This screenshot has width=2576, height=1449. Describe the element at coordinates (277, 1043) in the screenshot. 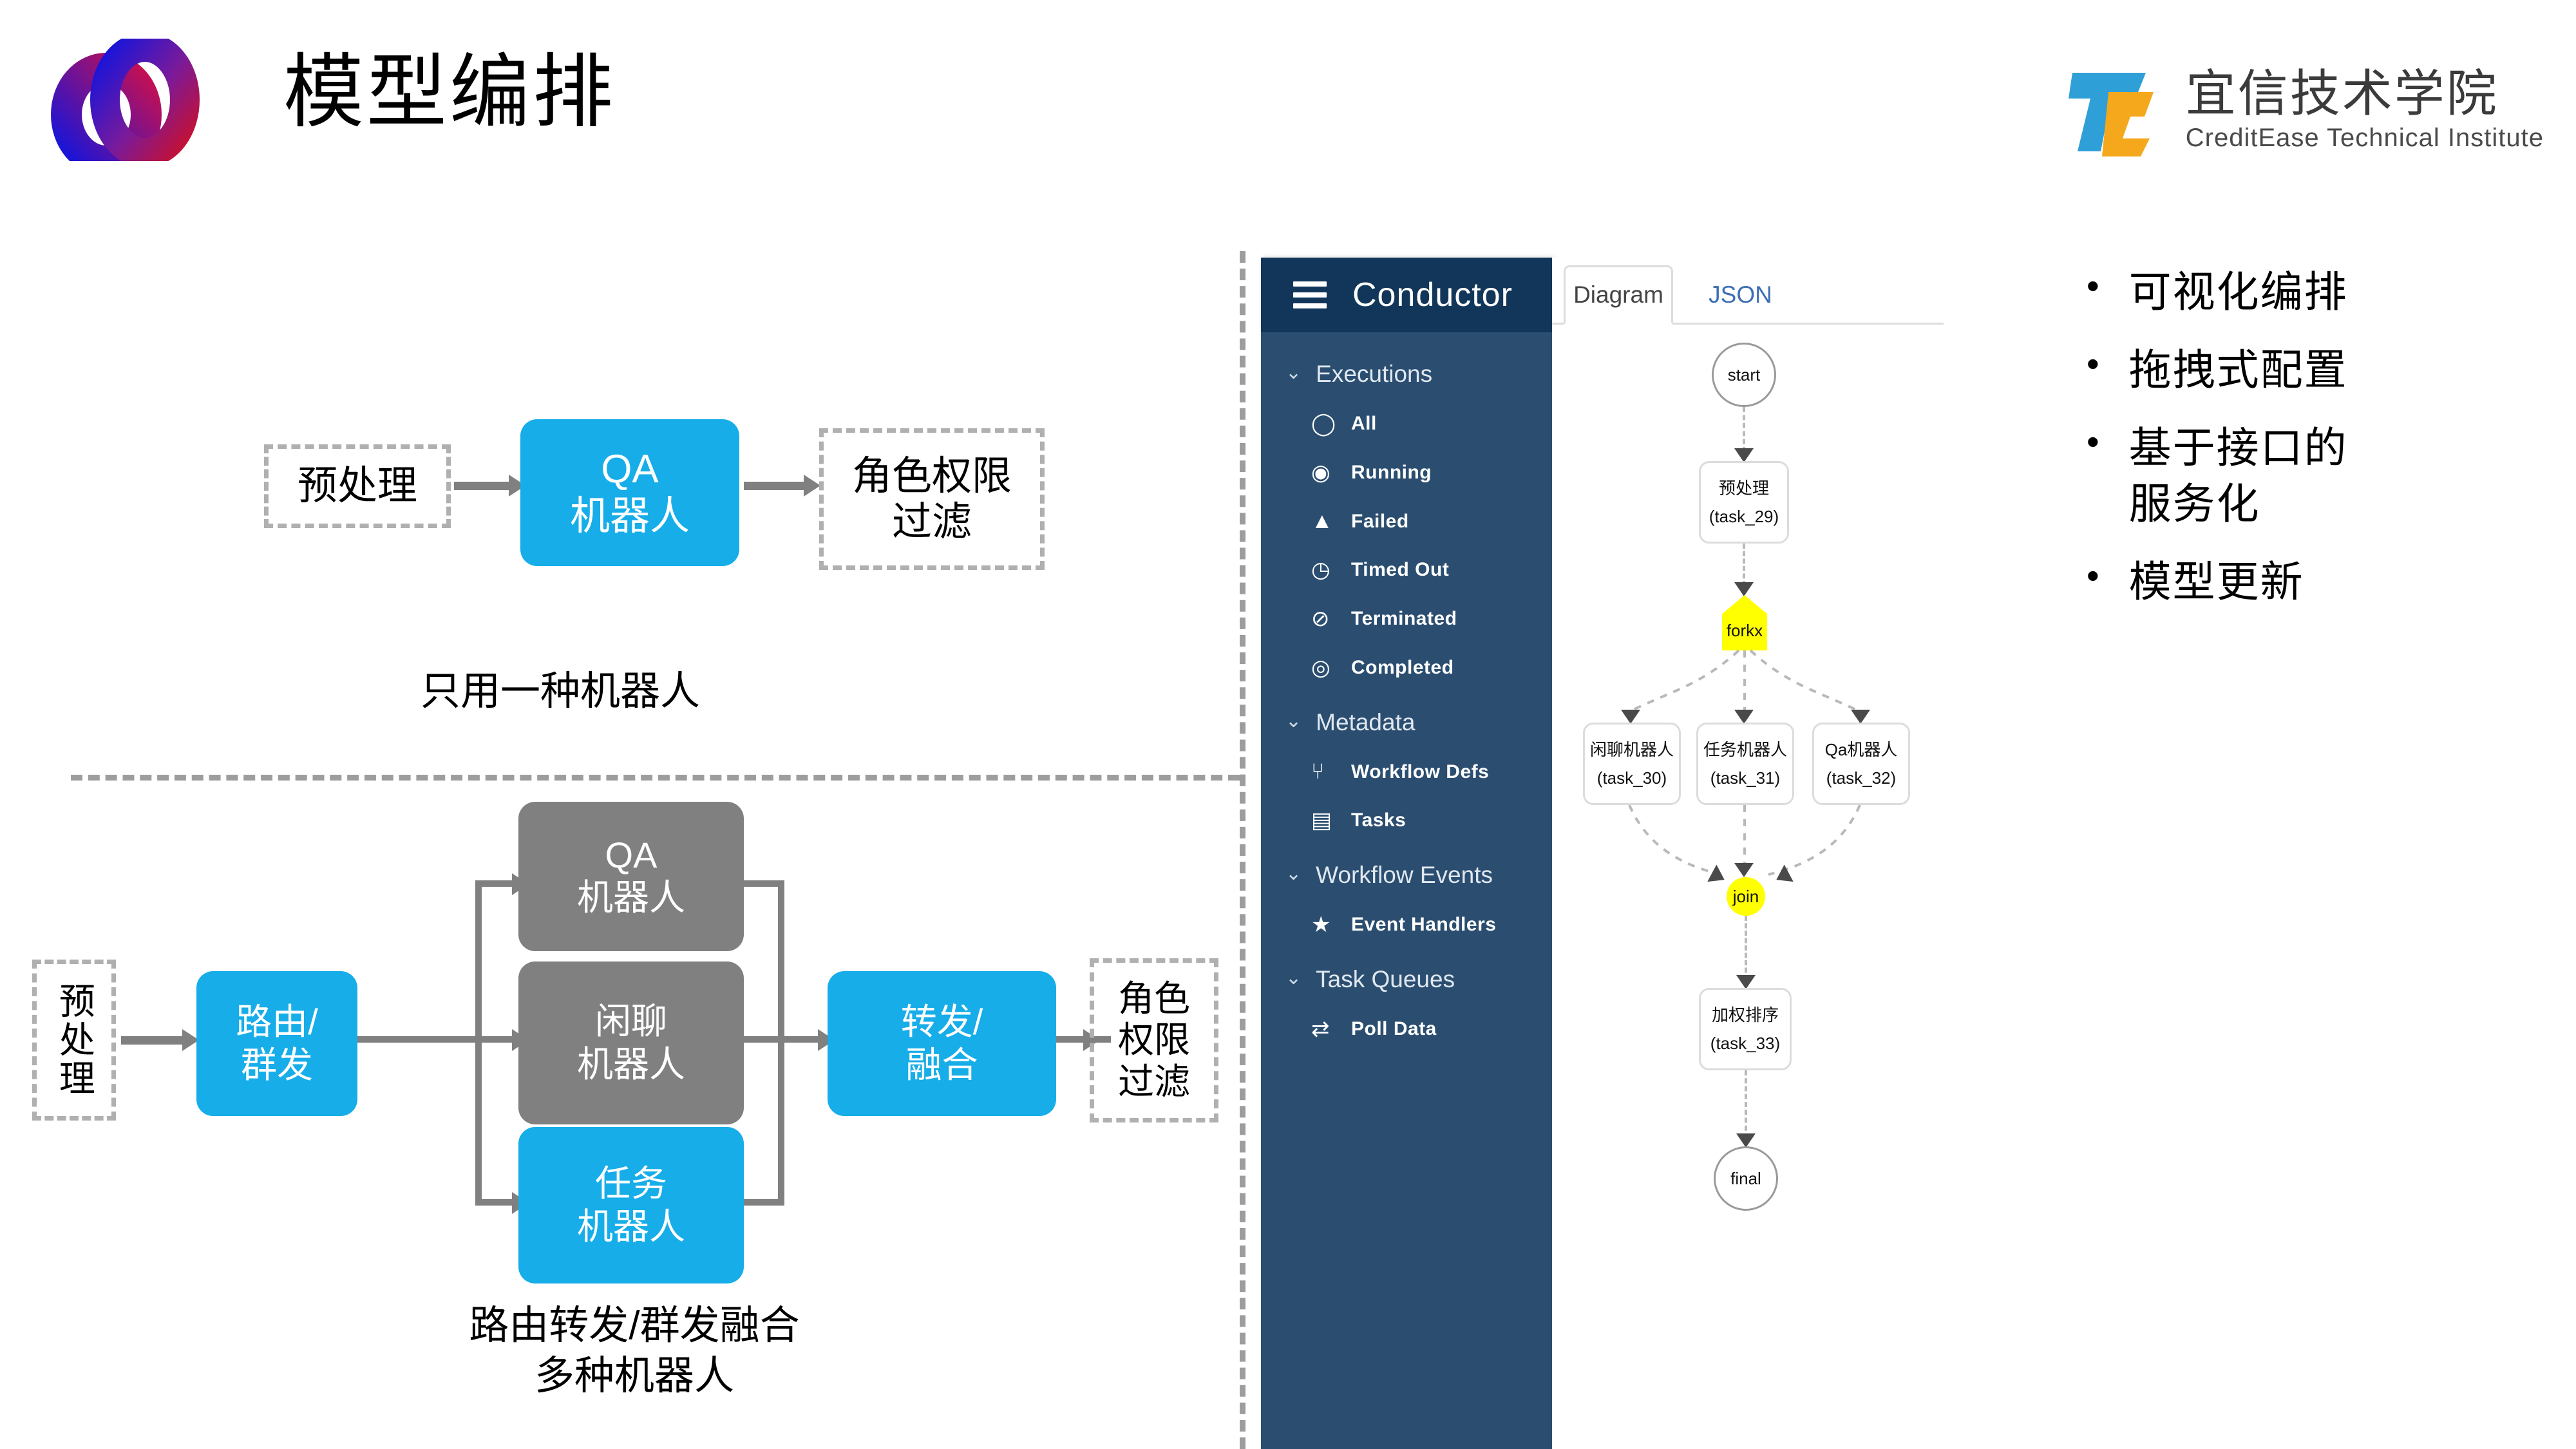

I see `node-route-broadcast: 路由/ 群发` at that location.